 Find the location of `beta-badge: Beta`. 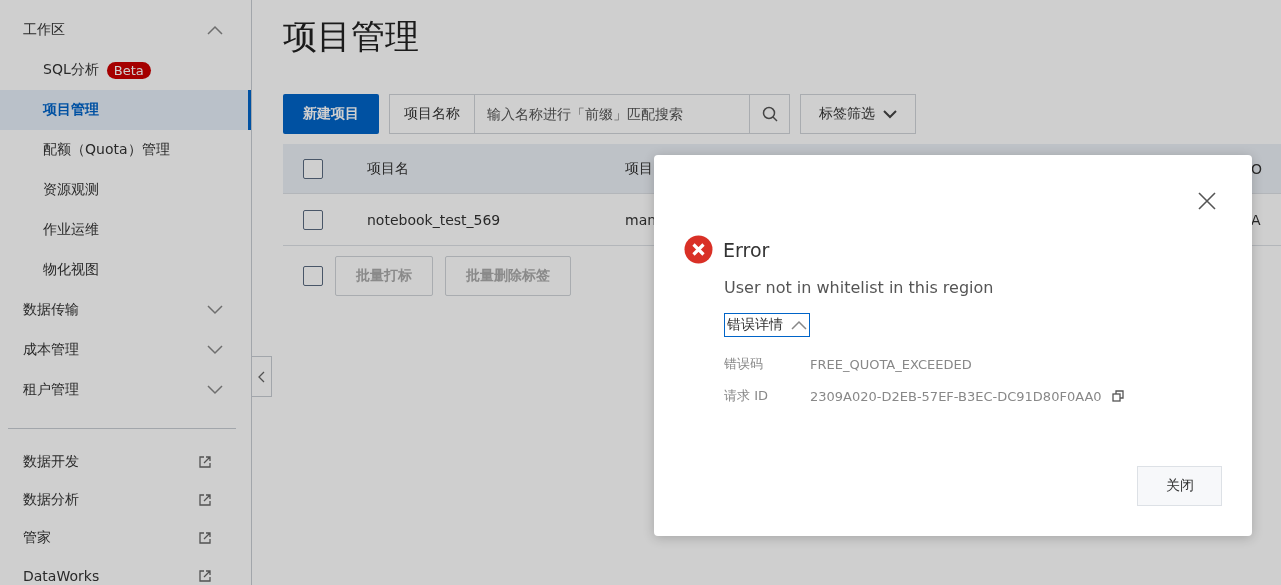

beta-badge: Beta is located at coordinates (128, 70).